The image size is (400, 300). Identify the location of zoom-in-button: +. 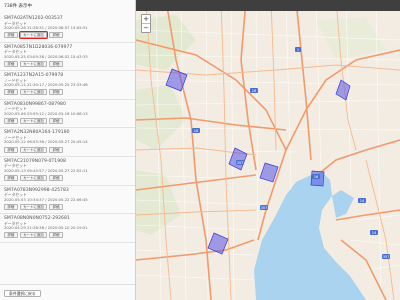
(146, 19).